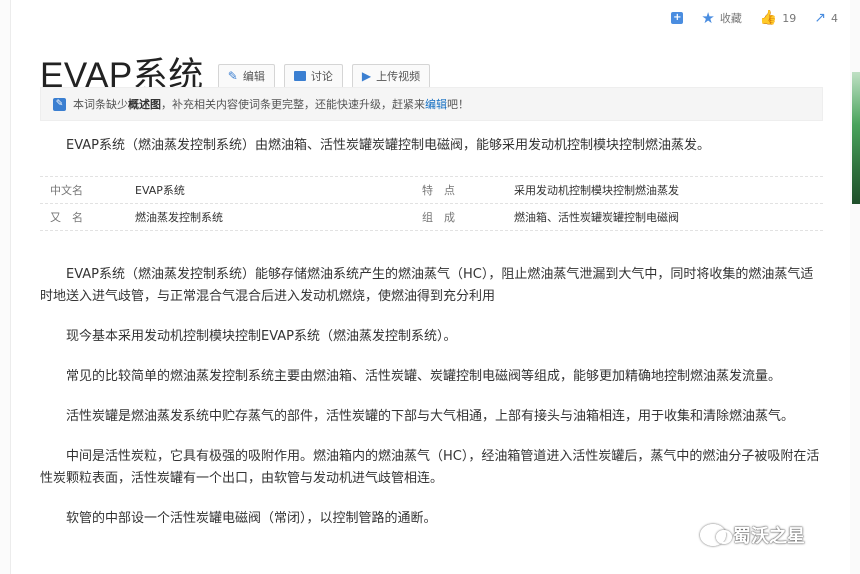  Describe the element at coordinates (834, 18) in the screenshot. I see `share-count: 4` at that location.